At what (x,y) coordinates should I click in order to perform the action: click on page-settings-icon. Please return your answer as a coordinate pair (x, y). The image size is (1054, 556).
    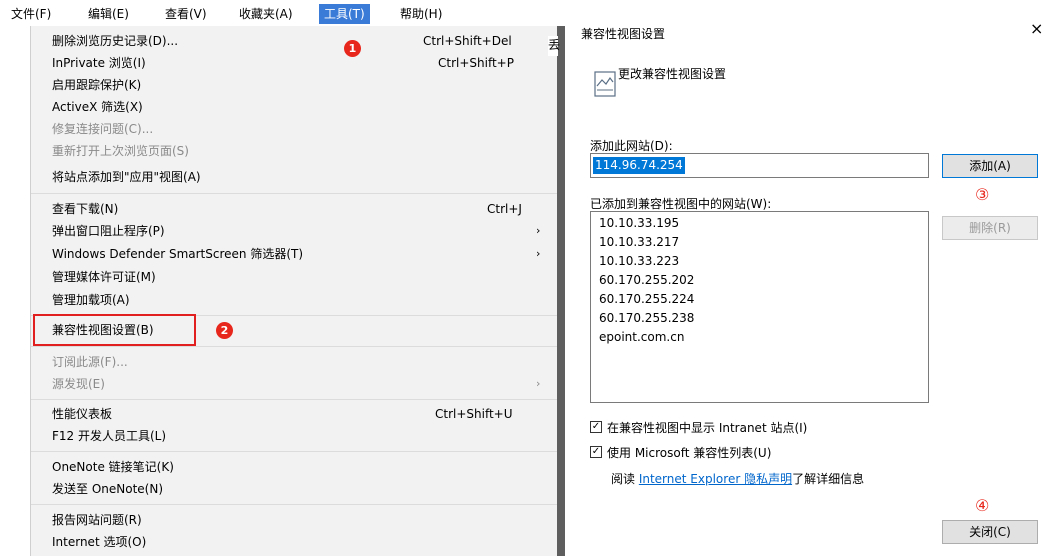
    Looking at the image, I should click on (605, 84).